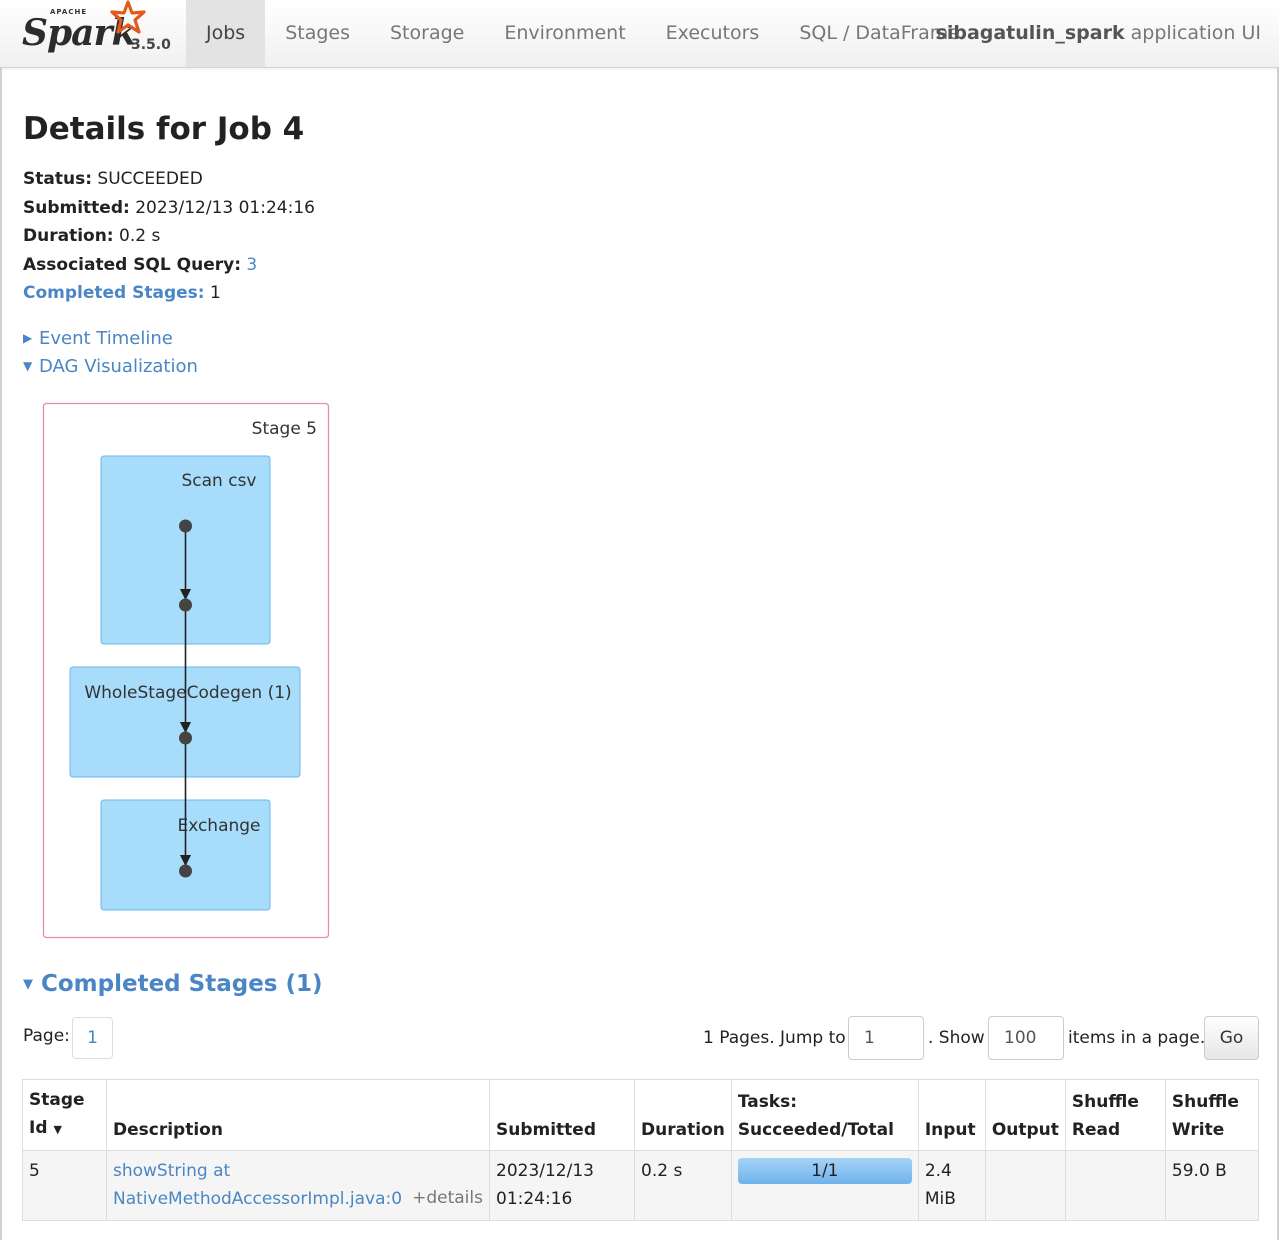 The image size is (1279, 1240). I want to click on submitted-date: 2023/12/13, so click(545, 1171).